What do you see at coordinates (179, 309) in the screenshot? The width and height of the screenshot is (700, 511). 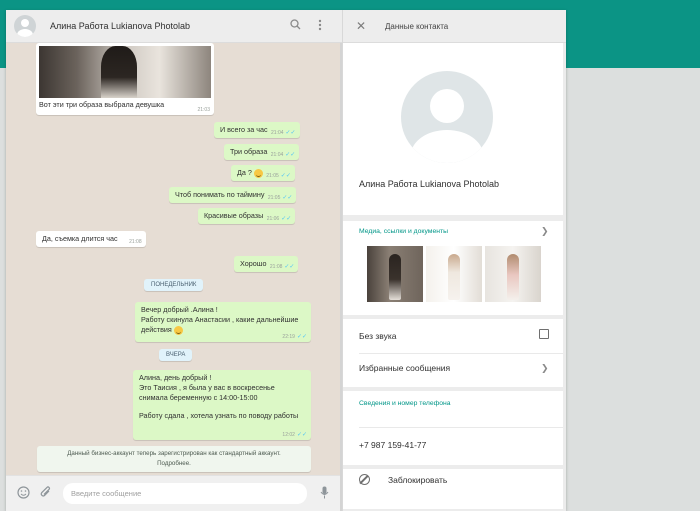 I see `message-text: Вечер добрый .Алина !` at bounding box center [179, 309].